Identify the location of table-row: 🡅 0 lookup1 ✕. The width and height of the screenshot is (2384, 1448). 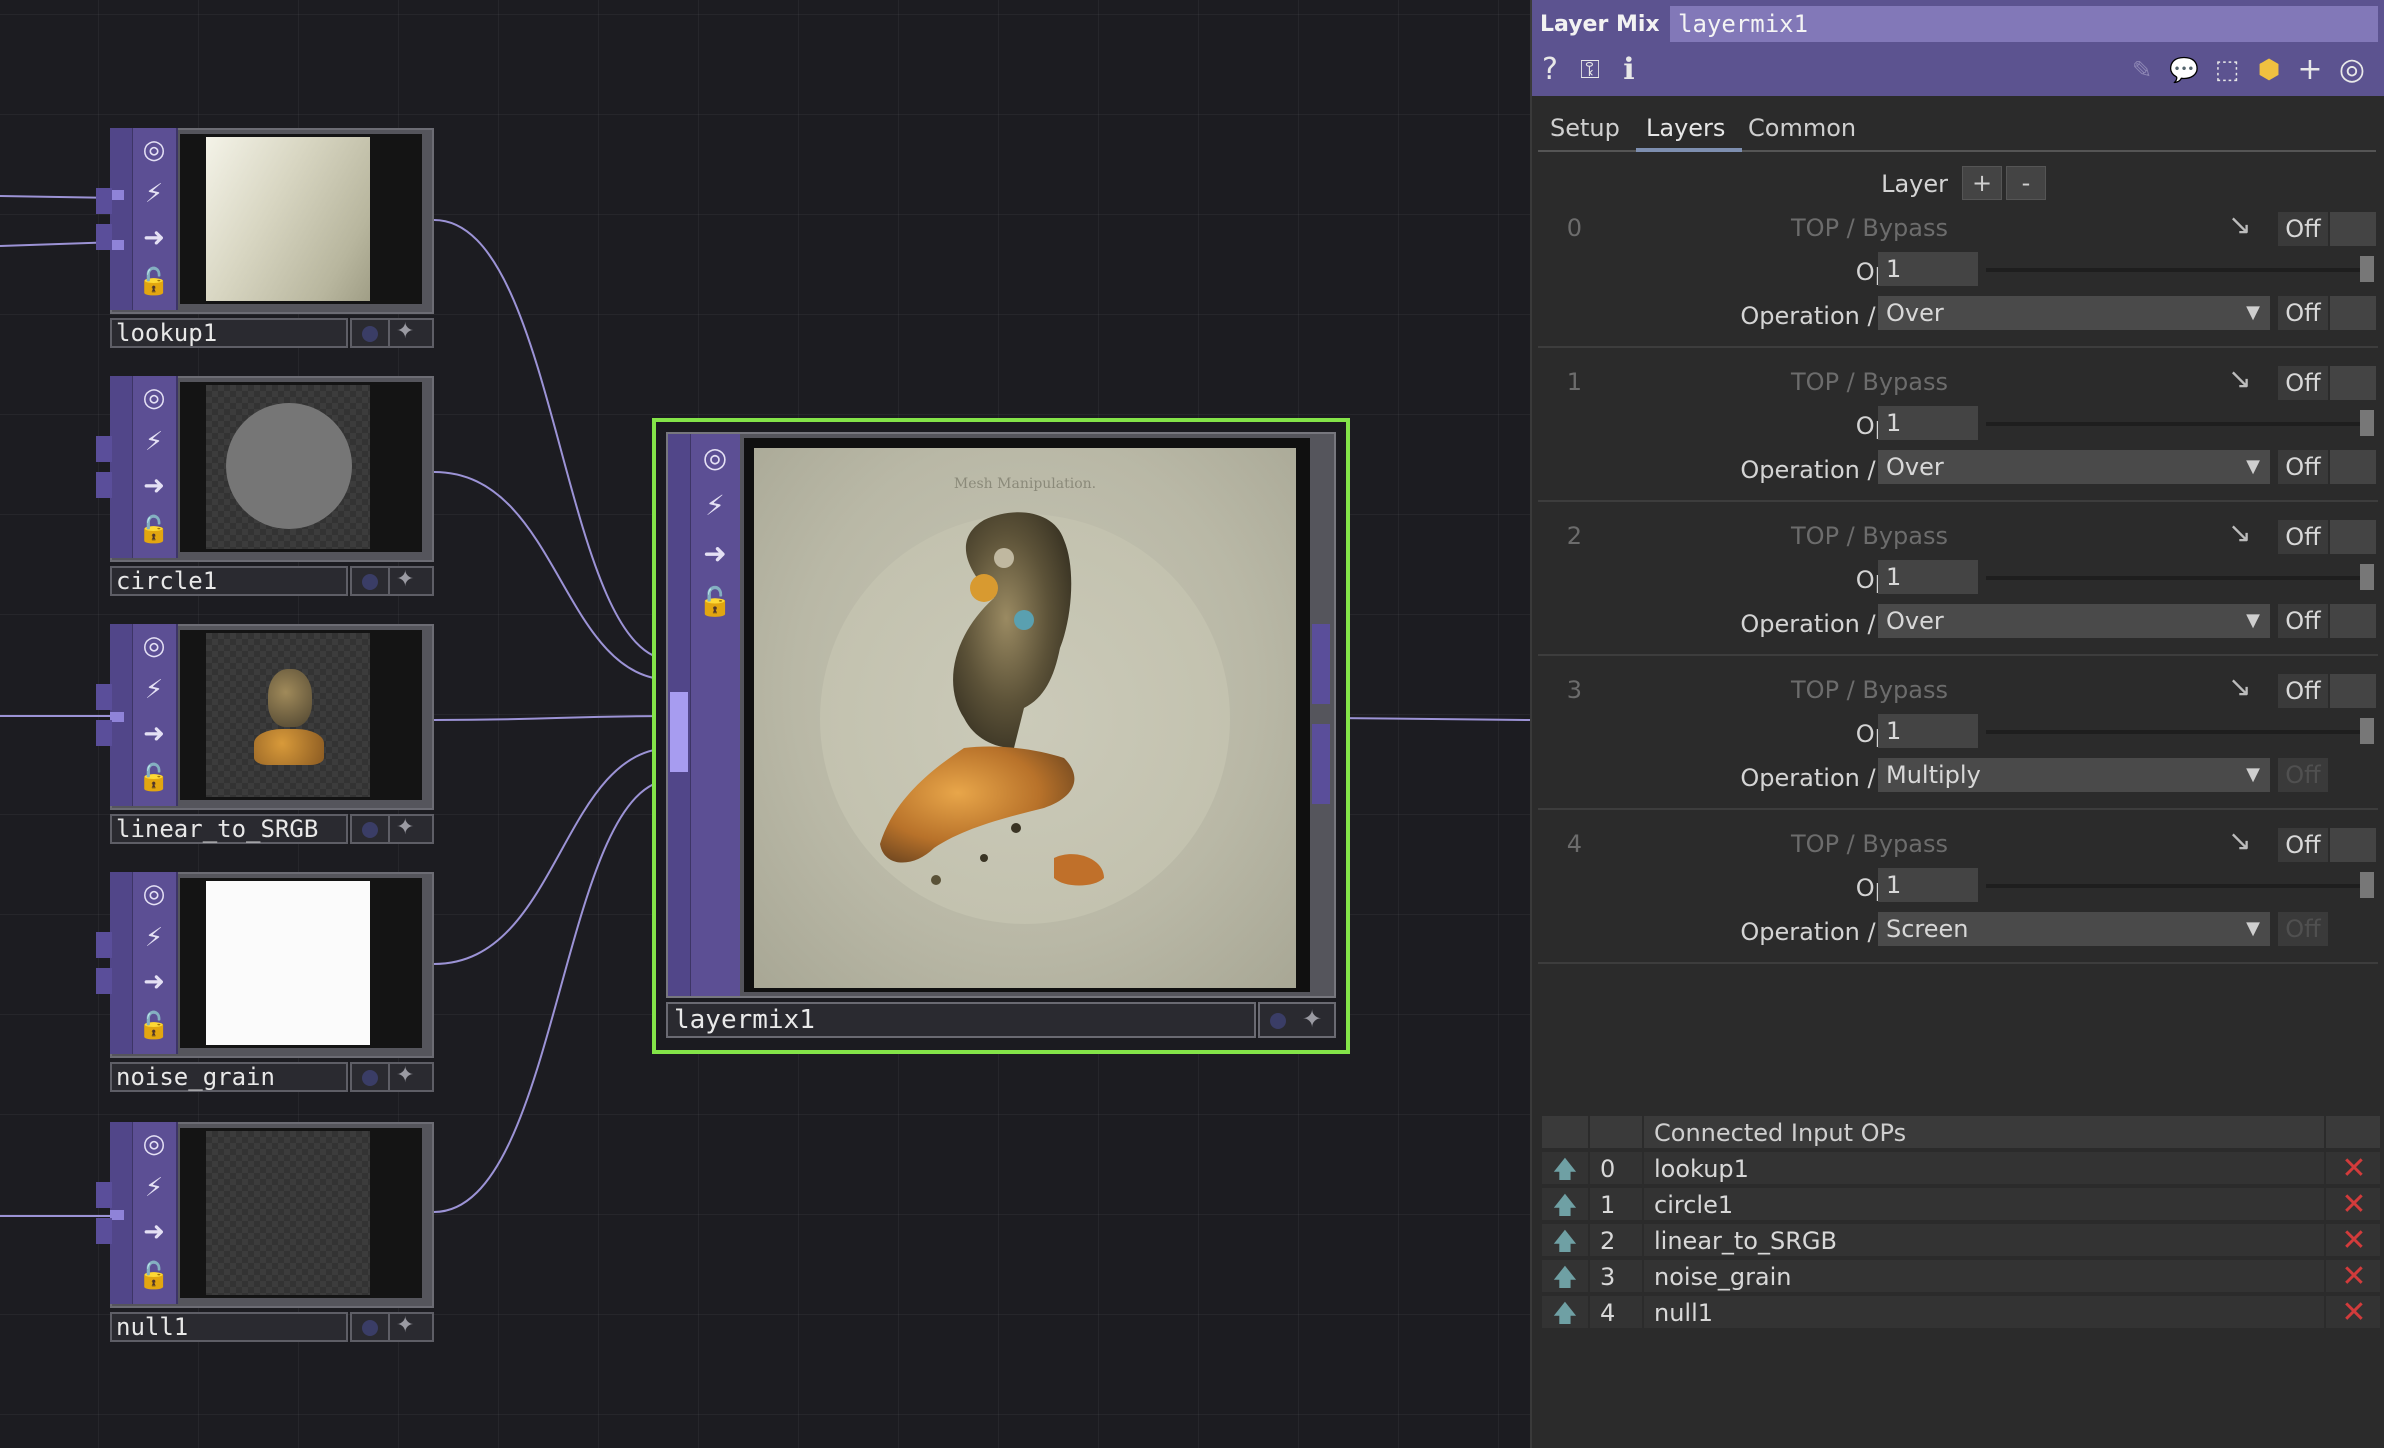
(1961, 1169).